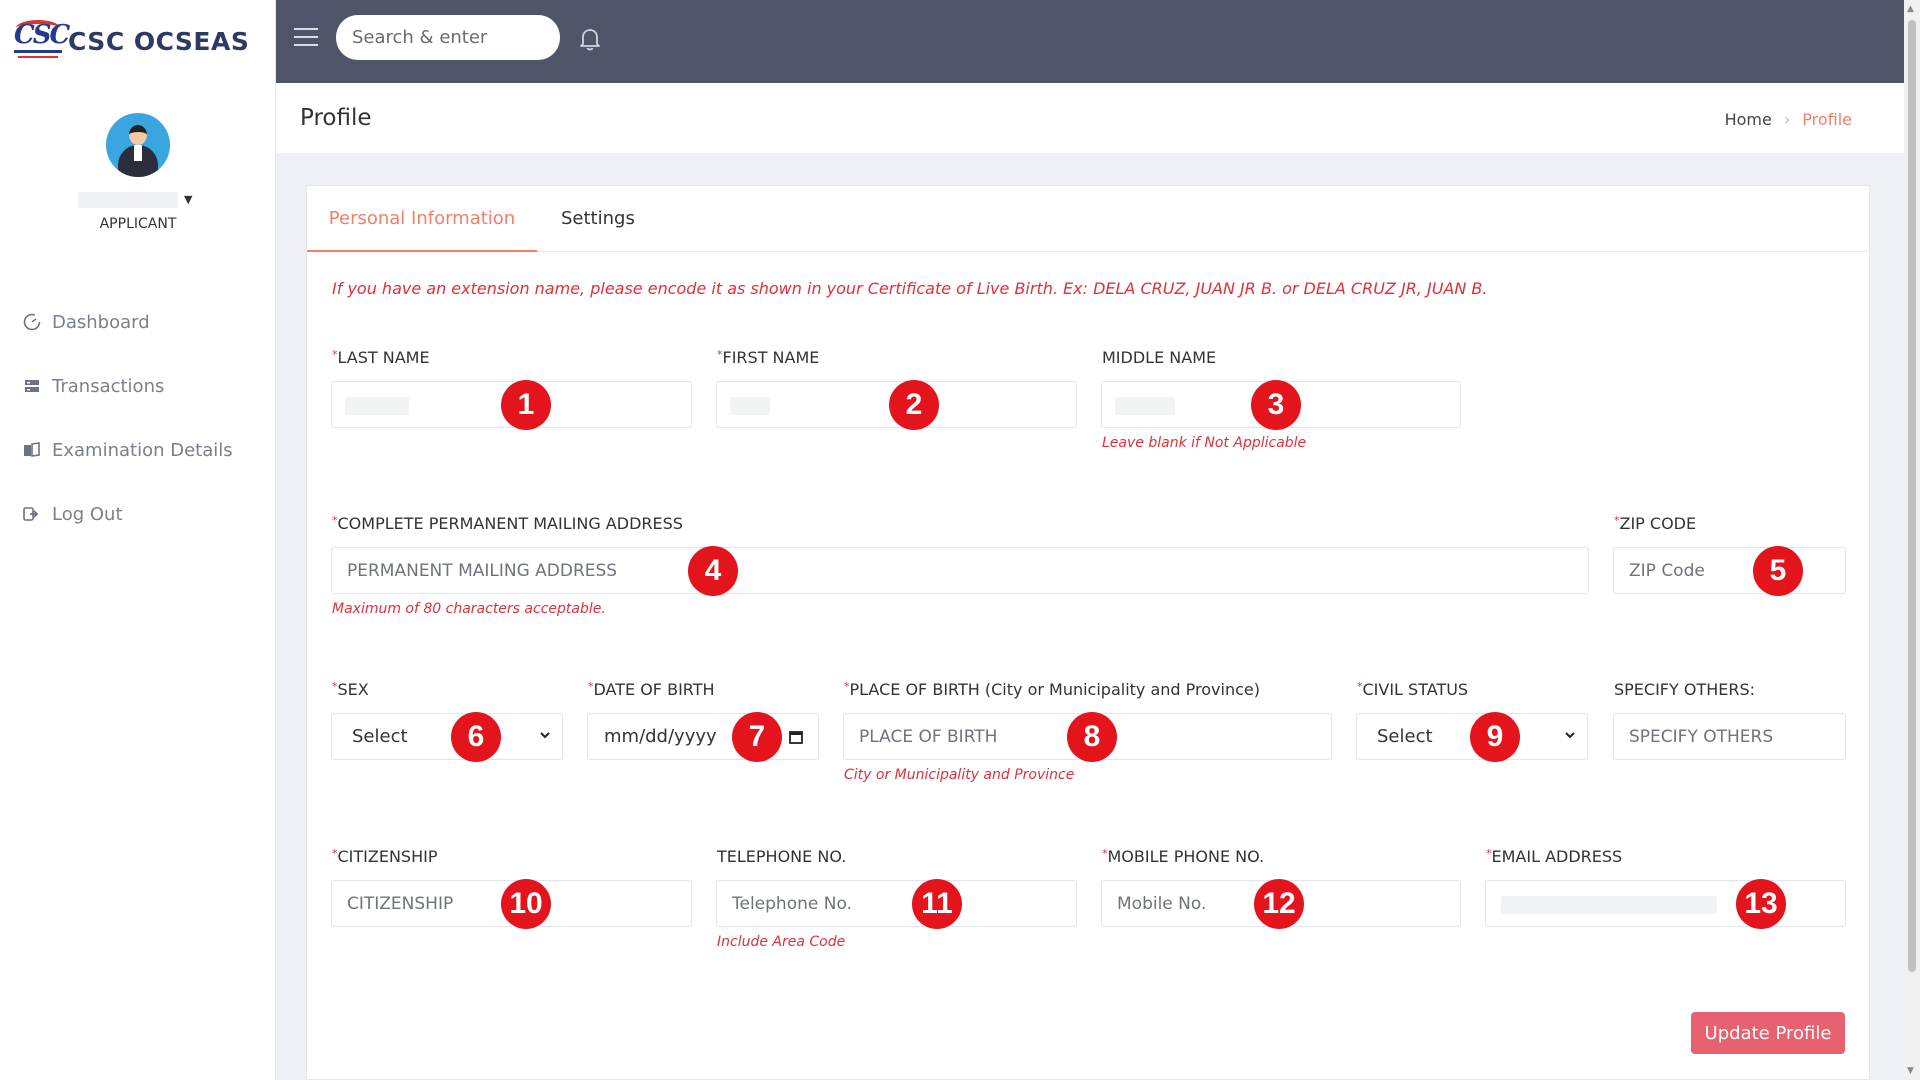 The image size is (1920, 1080). Describe the element at coordinates (1778, 571) in the screenshot. I see `annotation-badge-5: 5` at that location.